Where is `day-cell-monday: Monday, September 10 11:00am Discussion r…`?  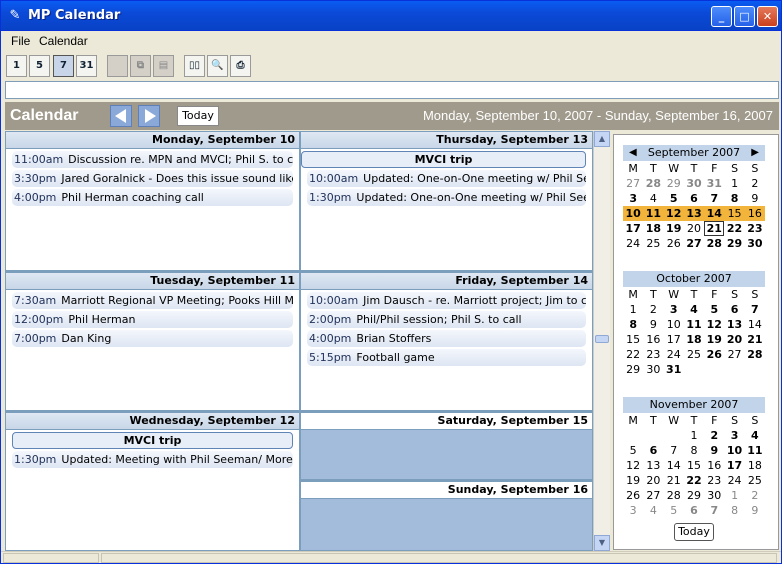 day-cell-monday: Monday, September 10 11:00am Discussion r… is located at coordinates (152, 201).